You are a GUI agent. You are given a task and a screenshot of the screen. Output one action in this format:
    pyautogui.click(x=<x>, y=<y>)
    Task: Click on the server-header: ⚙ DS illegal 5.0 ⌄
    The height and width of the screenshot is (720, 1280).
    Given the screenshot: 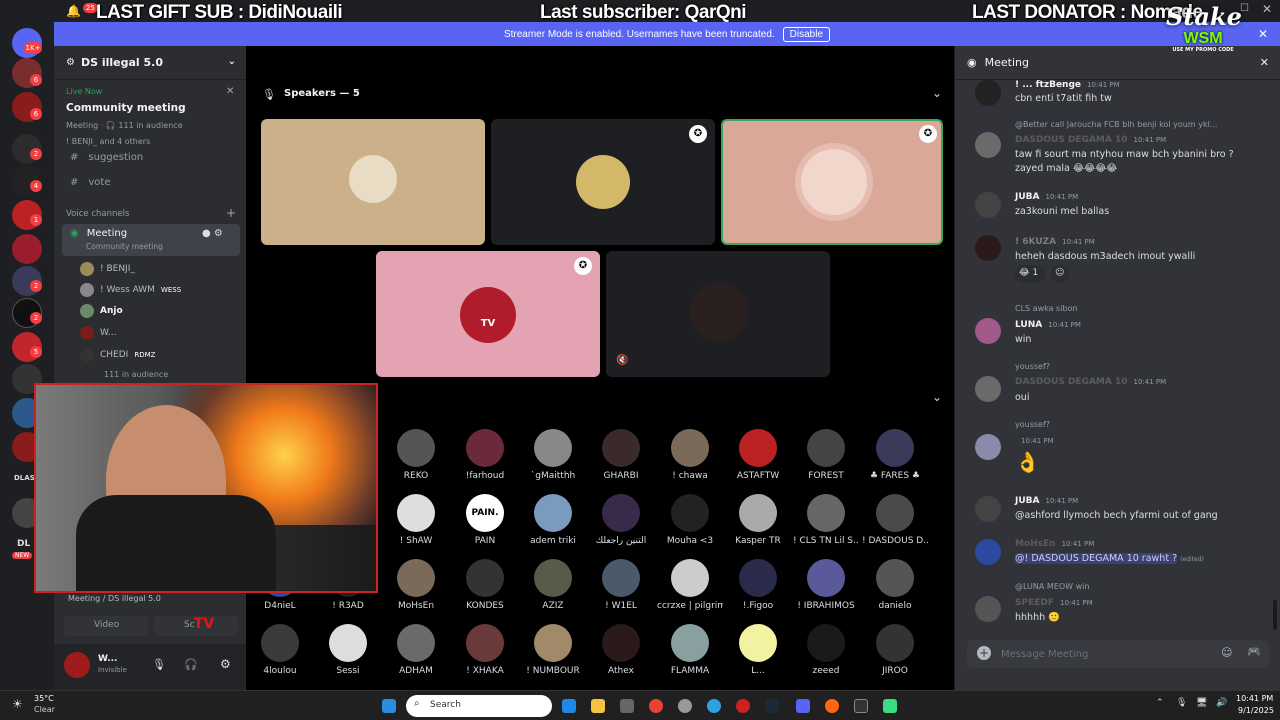 What is the action you would take?
    pyautogui.click(x=150, y=63)
    